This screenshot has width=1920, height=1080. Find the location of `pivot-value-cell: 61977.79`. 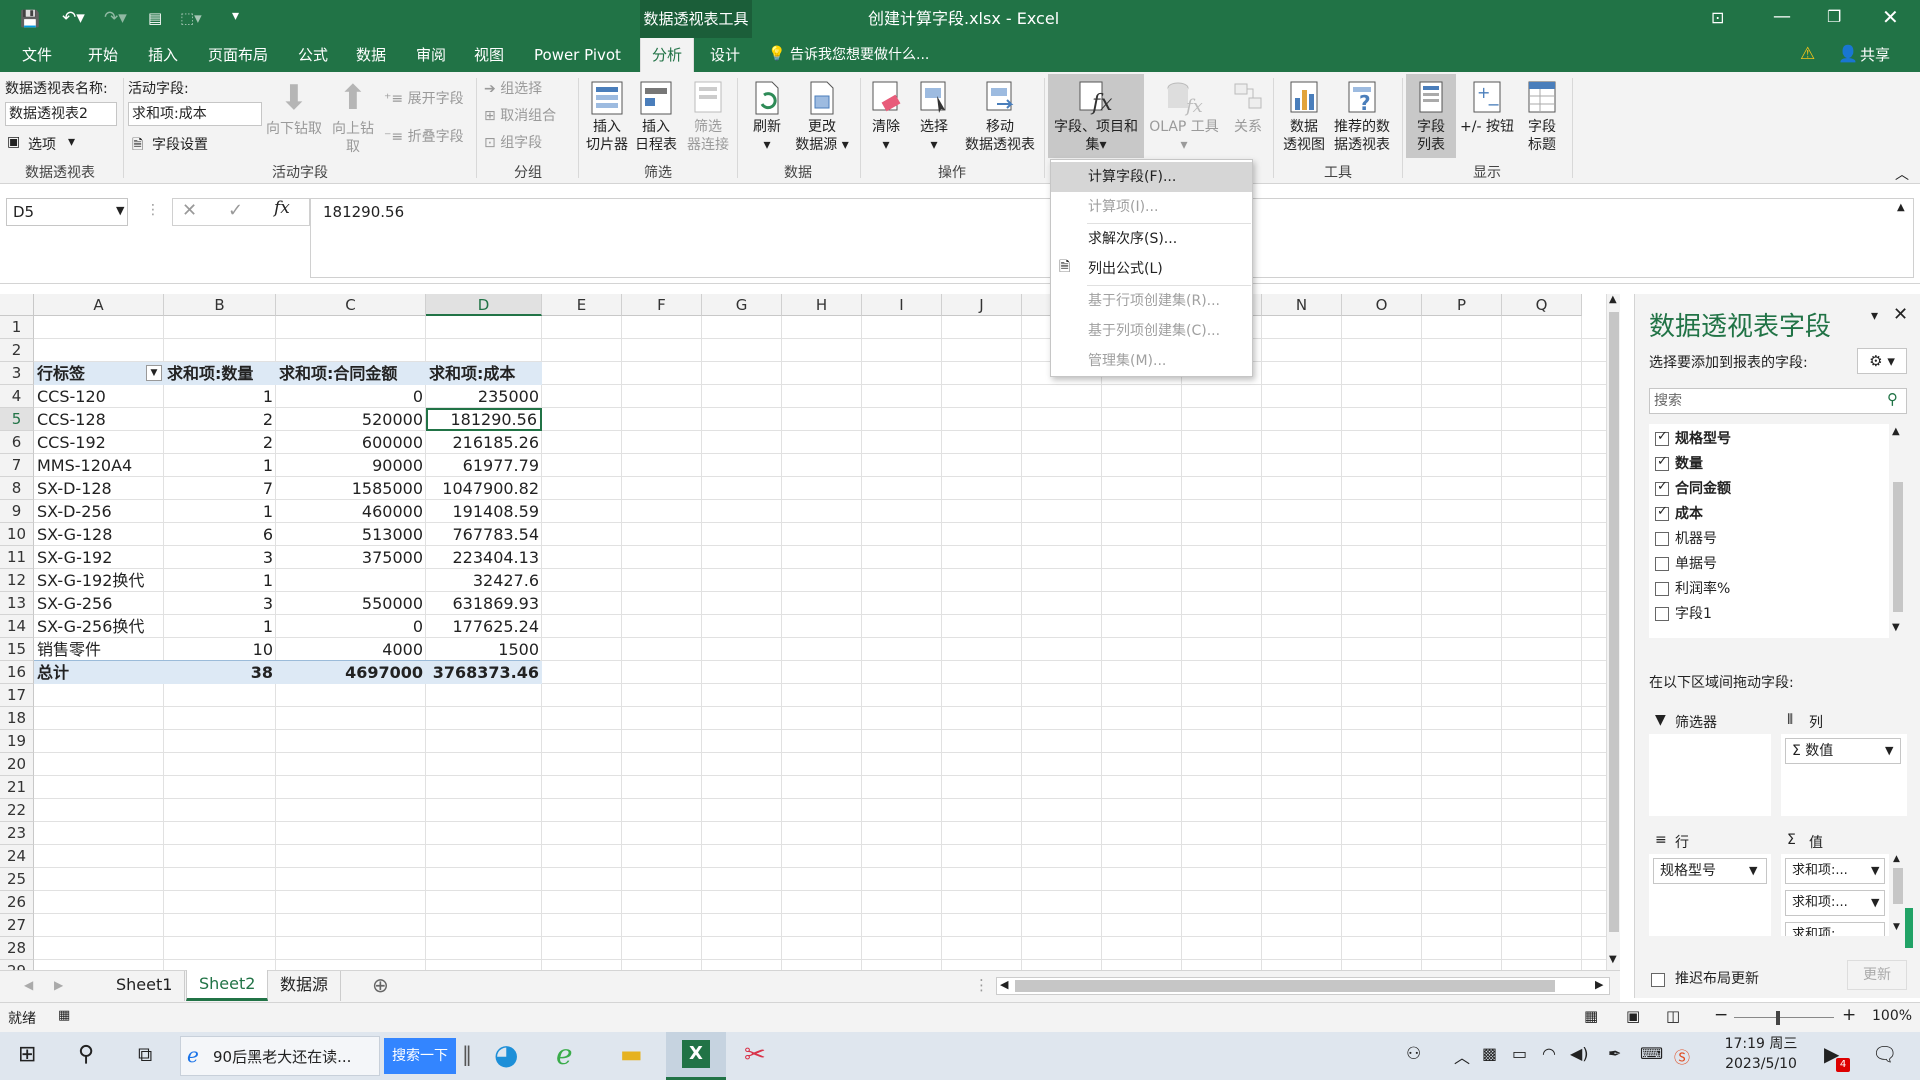

pivot-value-cell: 61977.79 is located at coordinates (484, 465).